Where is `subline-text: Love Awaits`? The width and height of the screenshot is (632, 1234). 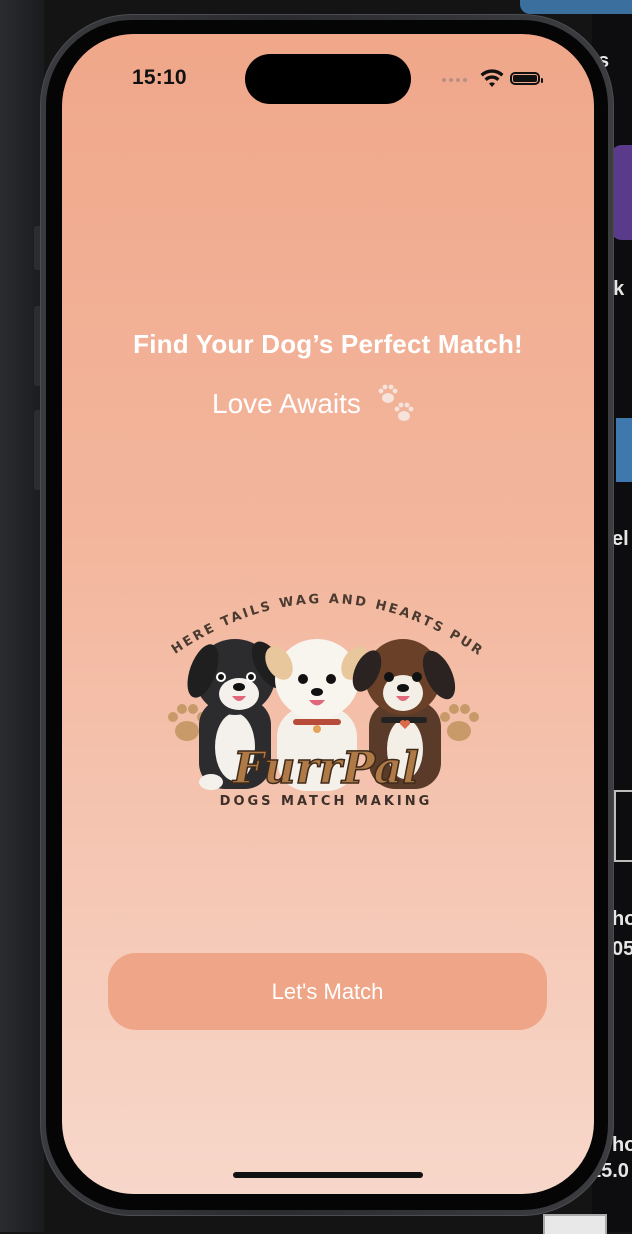 subline-text: Love Awaits is located at coordinates (286, 403).